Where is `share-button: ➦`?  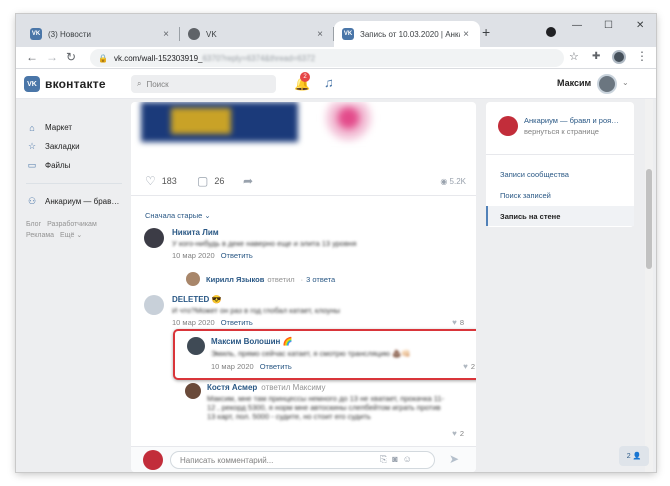 share-button: ➦ is located at coordinates (251, 181).